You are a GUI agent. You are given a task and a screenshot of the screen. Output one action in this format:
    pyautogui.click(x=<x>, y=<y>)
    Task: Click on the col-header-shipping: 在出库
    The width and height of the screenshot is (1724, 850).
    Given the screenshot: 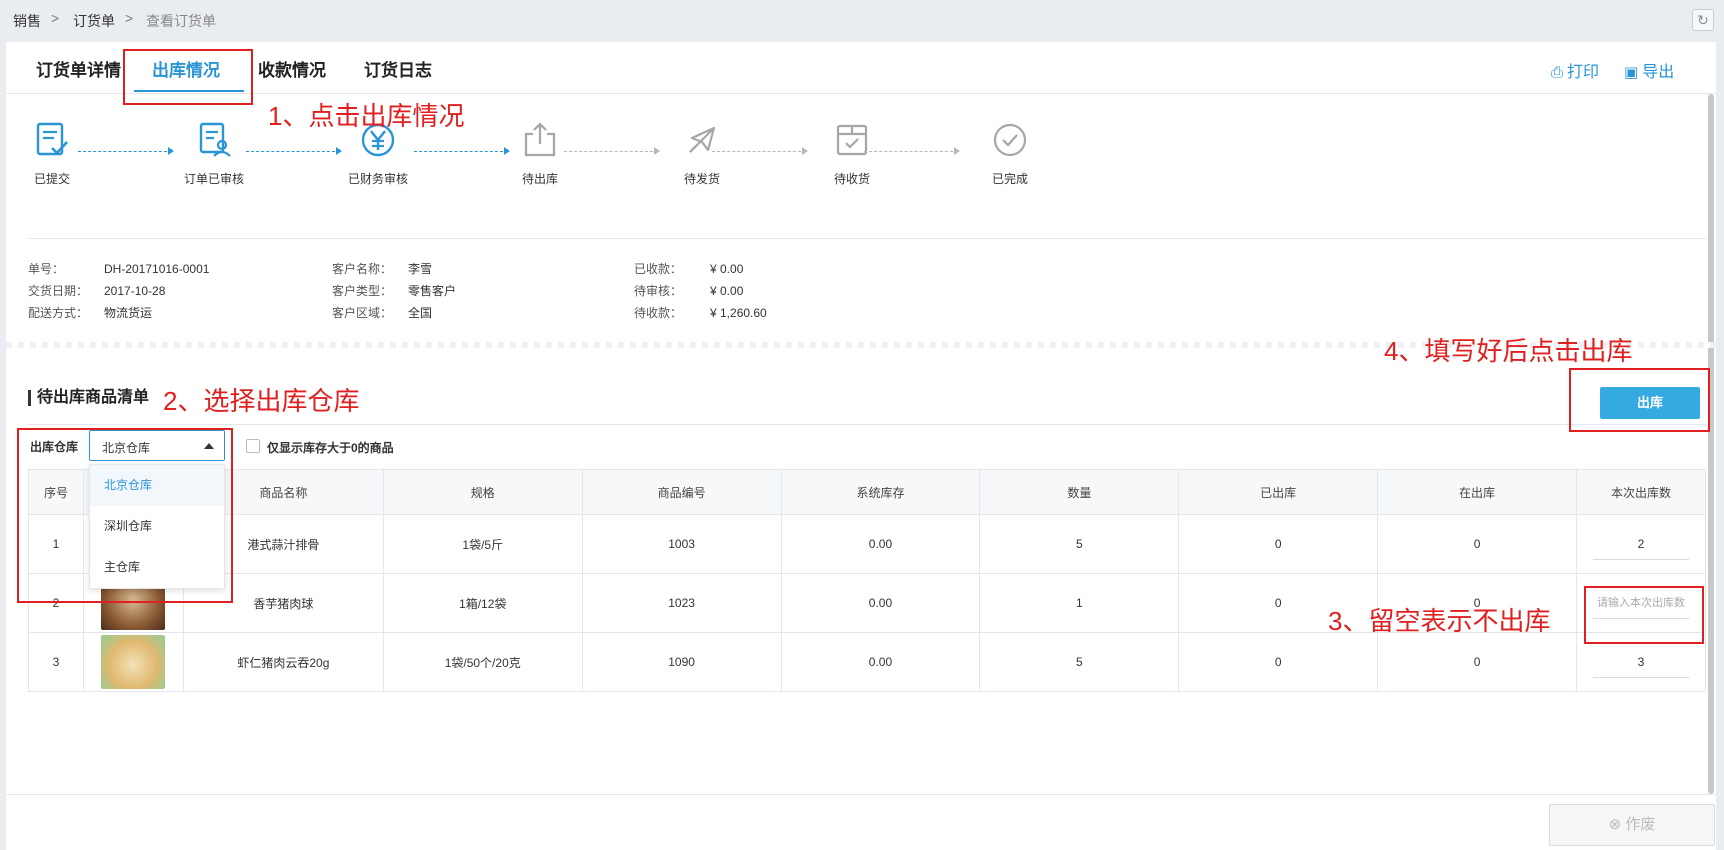 What is the action you would take?
    pyautogui.click(x=1477, y=492)
    